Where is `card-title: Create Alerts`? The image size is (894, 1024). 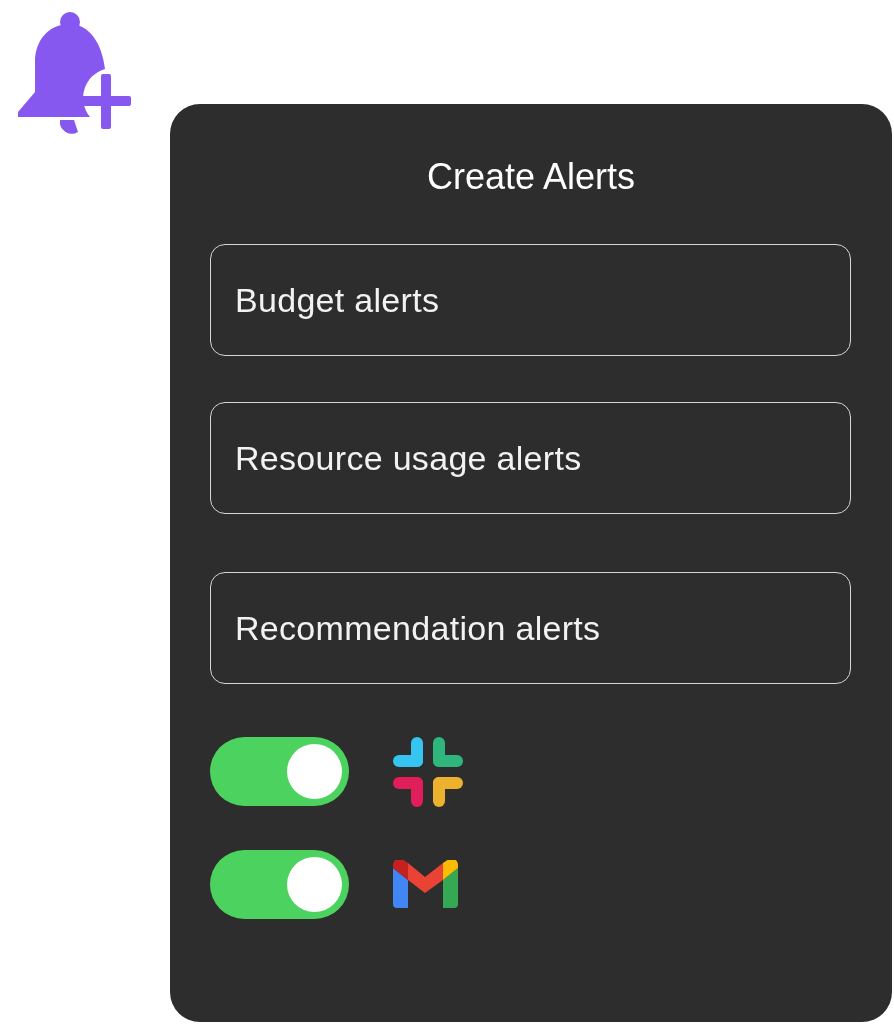 card-title: Create Alerts is located at coordinates (531, 177).